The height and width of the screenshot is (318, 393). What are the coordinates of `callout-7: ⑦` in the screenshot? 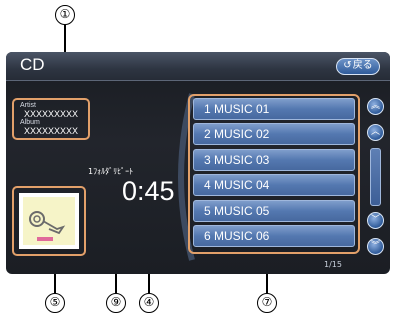 It's located at (267, 303).